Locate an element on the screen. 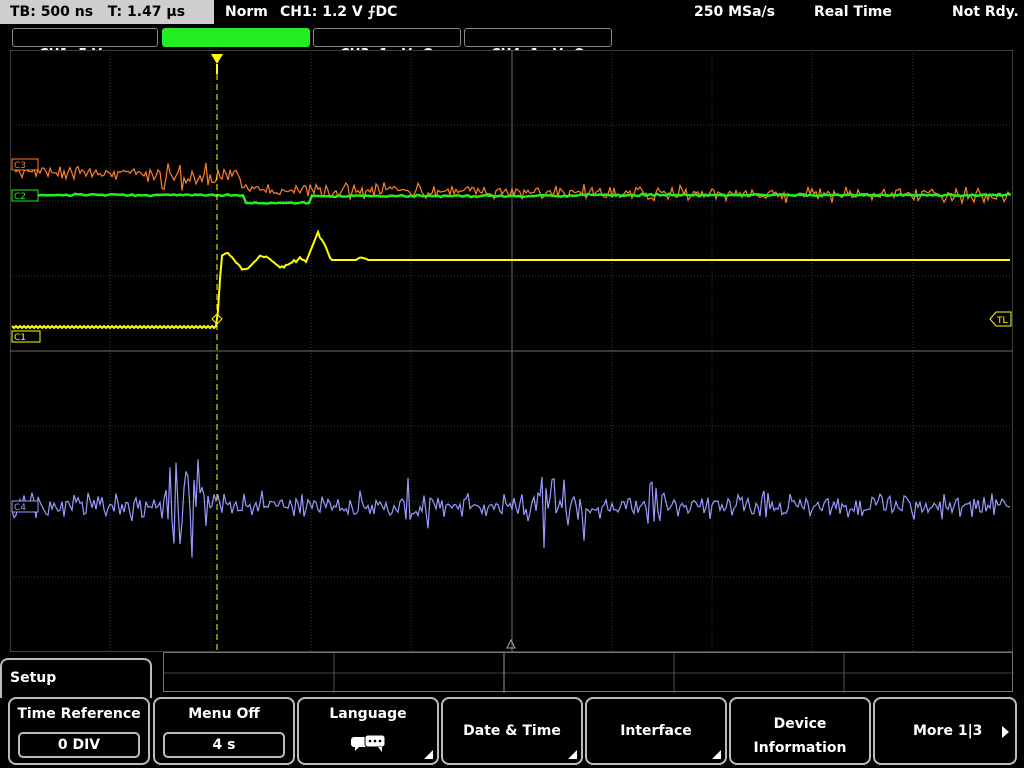 Image resolution: width=1024 pixels, height=768 pixels. menu-title: Setup is located at coordinates (33, 678).